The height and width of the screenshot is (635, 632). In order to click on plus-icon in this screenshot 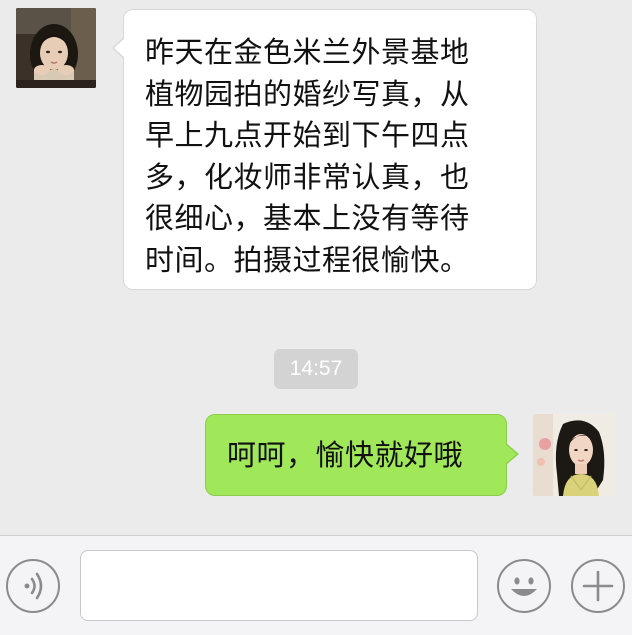, I will do `click(598, 586)`.